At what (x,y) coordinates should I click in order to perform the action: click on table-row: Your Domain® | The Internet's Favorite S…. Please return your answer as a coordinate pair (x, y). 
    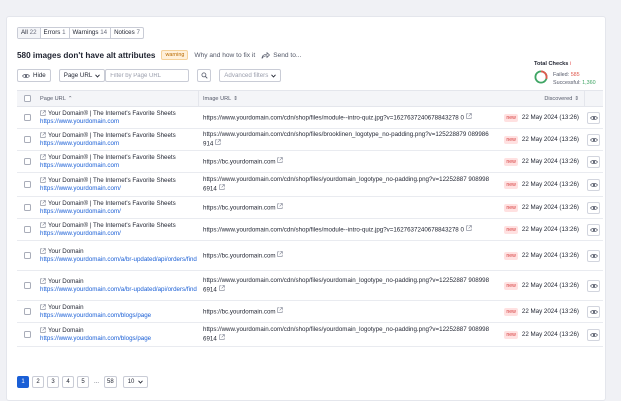
    Looking at the image, I should click on (310, 208).